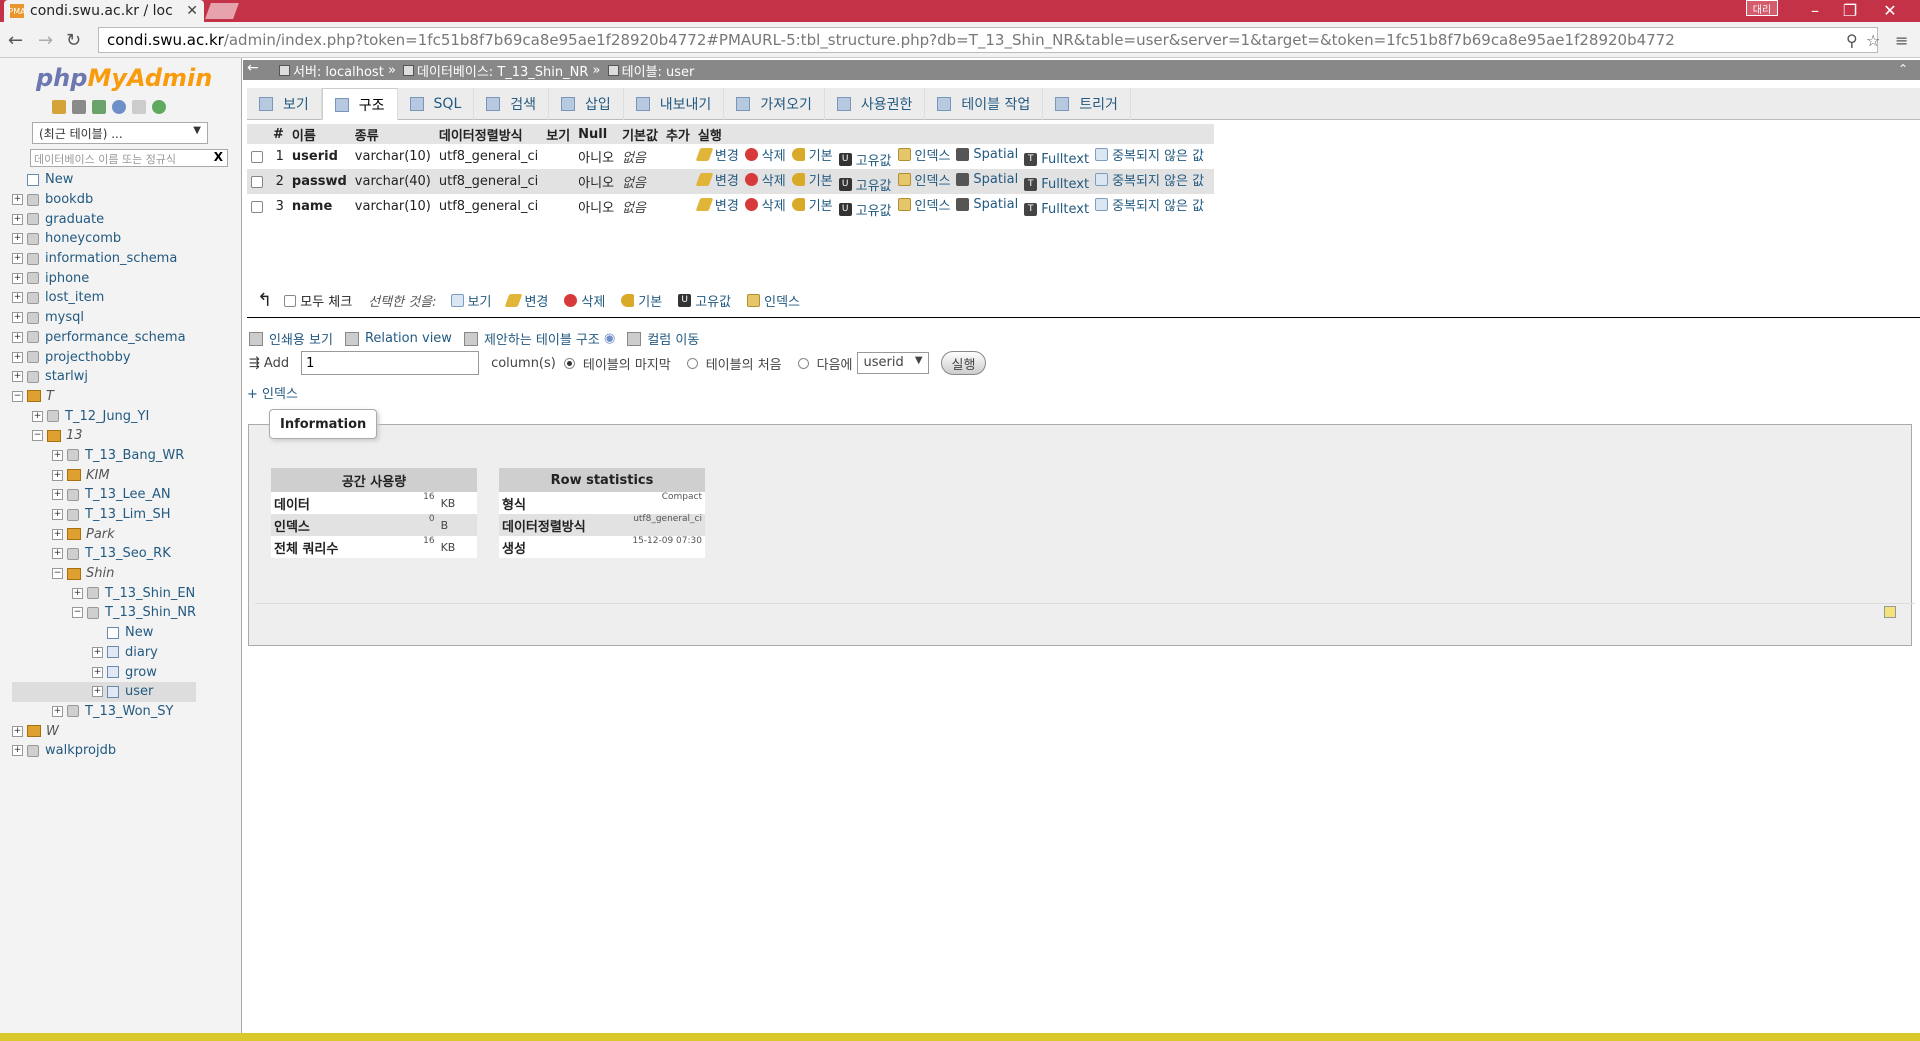  I want to click on column-count-input, so click(390, 363).